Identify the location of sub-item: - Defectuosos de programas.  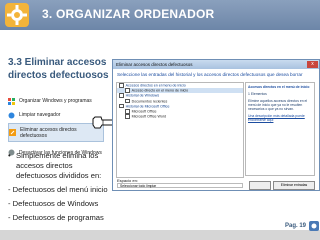
(56, 217).